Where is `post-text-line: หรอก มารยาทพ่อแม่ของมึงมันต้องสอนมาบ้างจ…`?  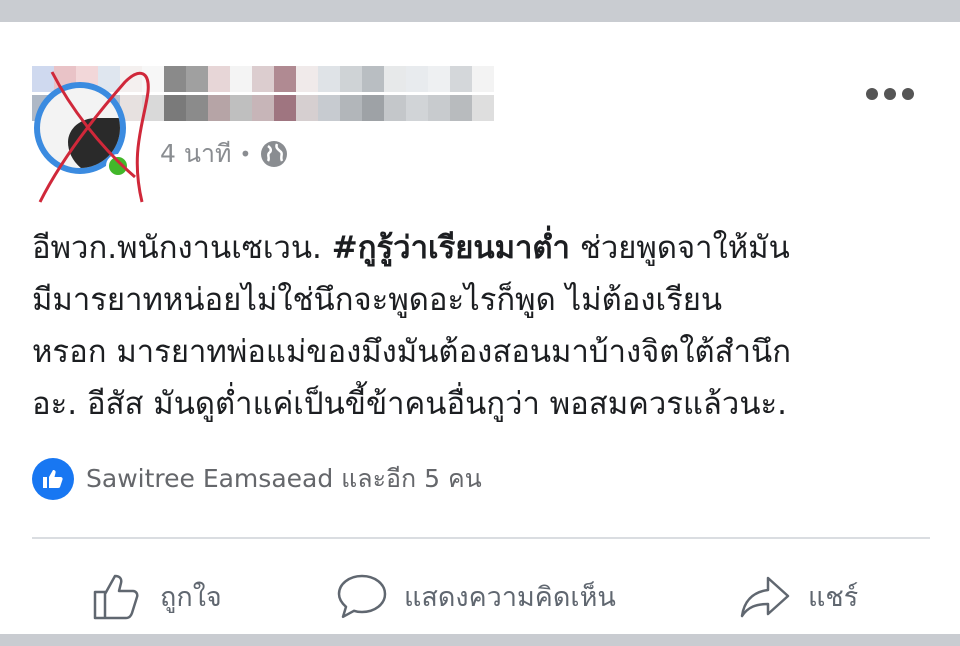
post-text-line: หรอก มารยาทพ่อแม่ของมึงมันต้องสอนมาบ้างจ… is located at coordinates (411, 352).